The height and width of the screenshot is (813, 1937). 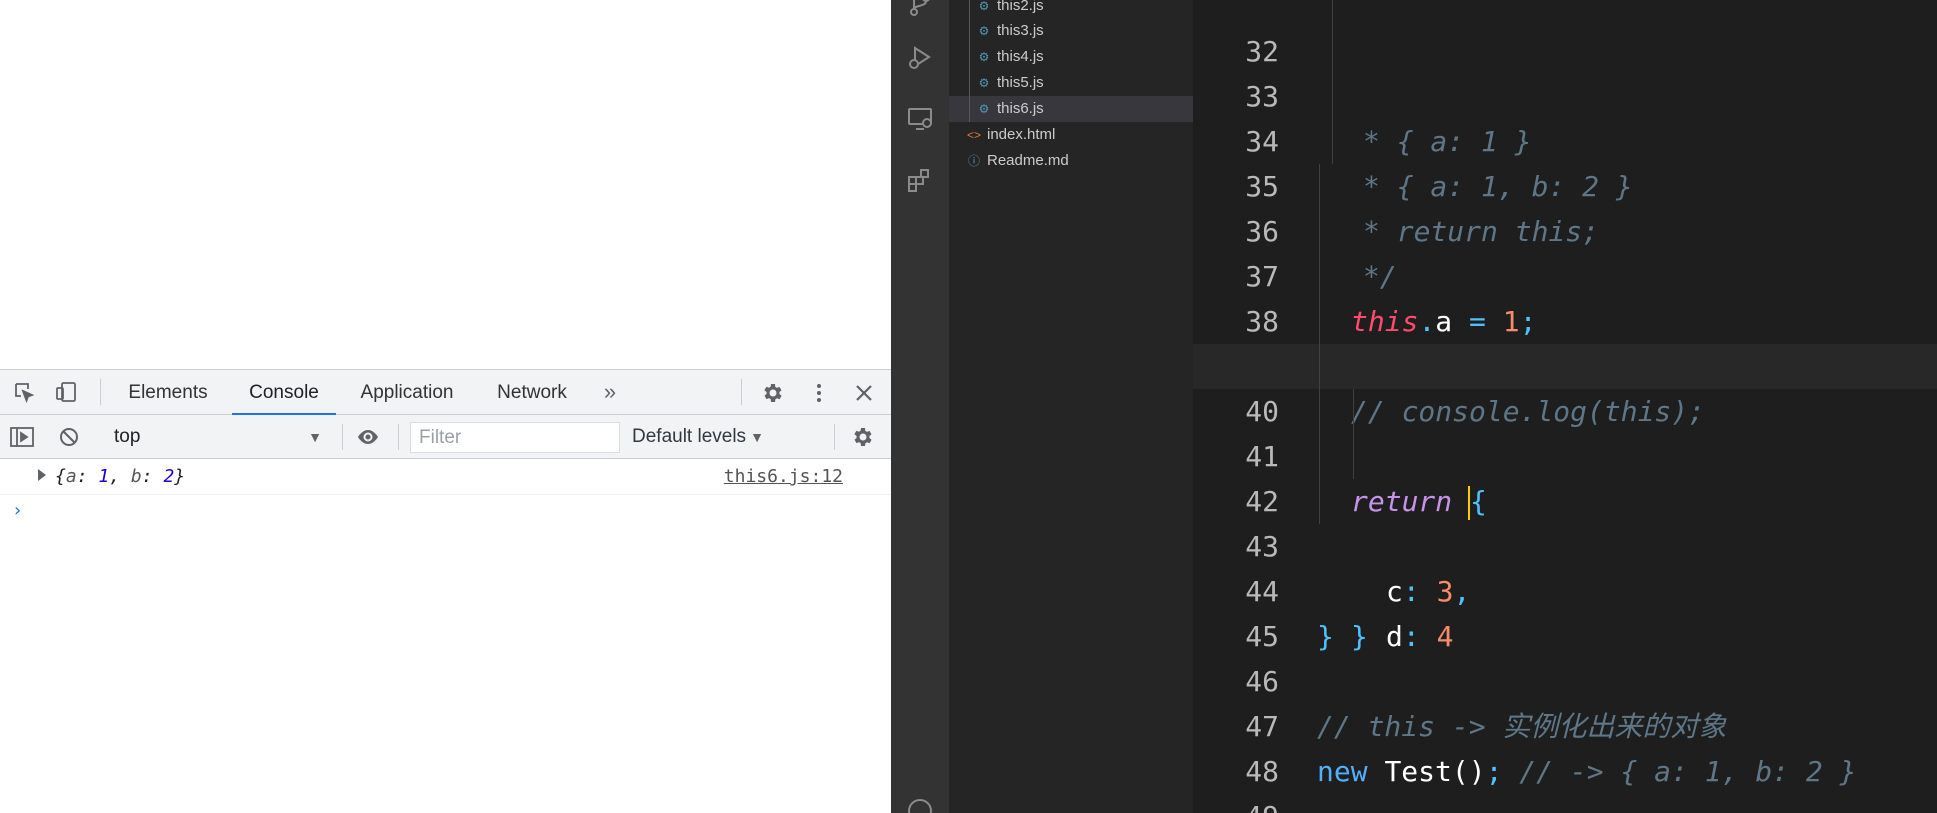 I want to click on inspect-element-icon, so click(x=24, y=392).